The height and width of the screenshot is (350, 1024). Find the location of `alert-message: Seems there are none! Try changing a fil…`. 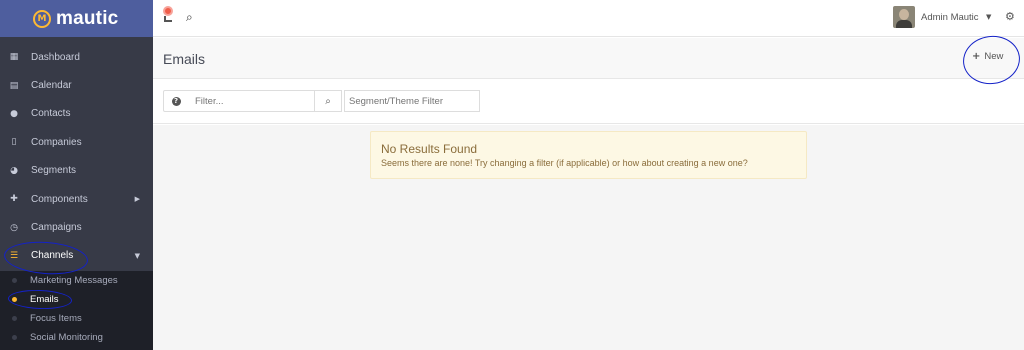

alert-message: Seems there are none! Try changing a fil… is located at coordinates (564, 163).